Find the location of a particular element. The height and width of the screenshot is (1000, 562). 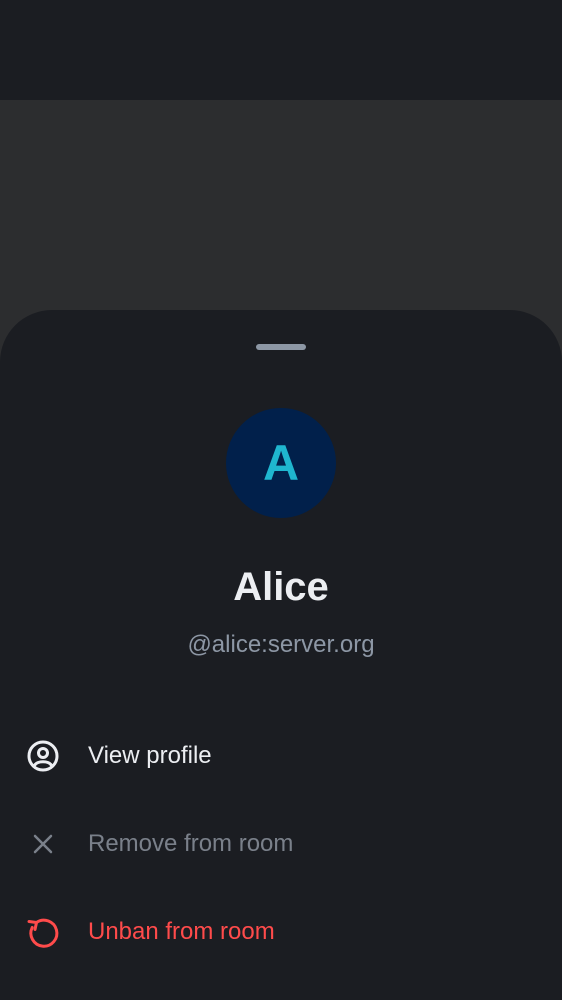

close-icon is located at coordinates (43, 844).